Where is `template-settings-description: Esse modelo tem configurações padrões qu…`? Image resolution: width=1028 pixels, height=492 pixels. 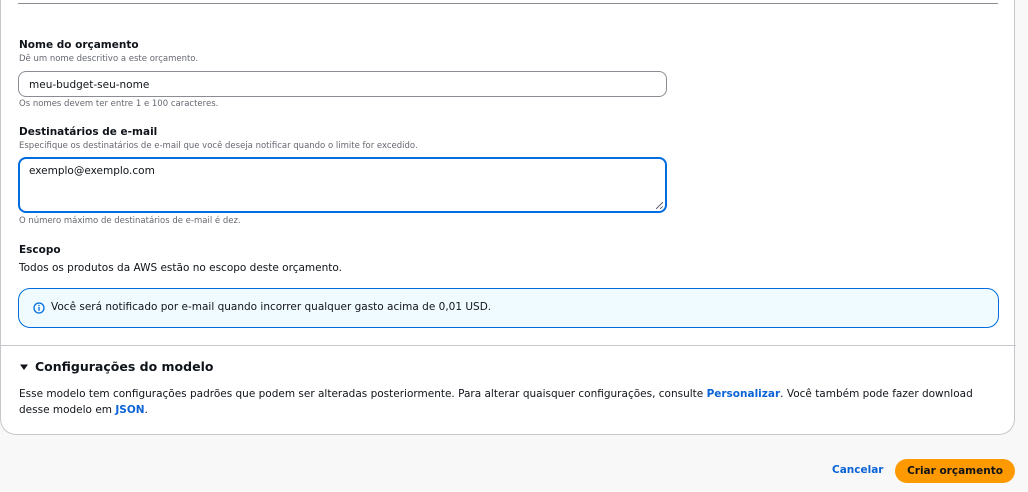 template-settings-description: Esse modelo tem configurações padrões qu… is located at coordinates (499, 402).